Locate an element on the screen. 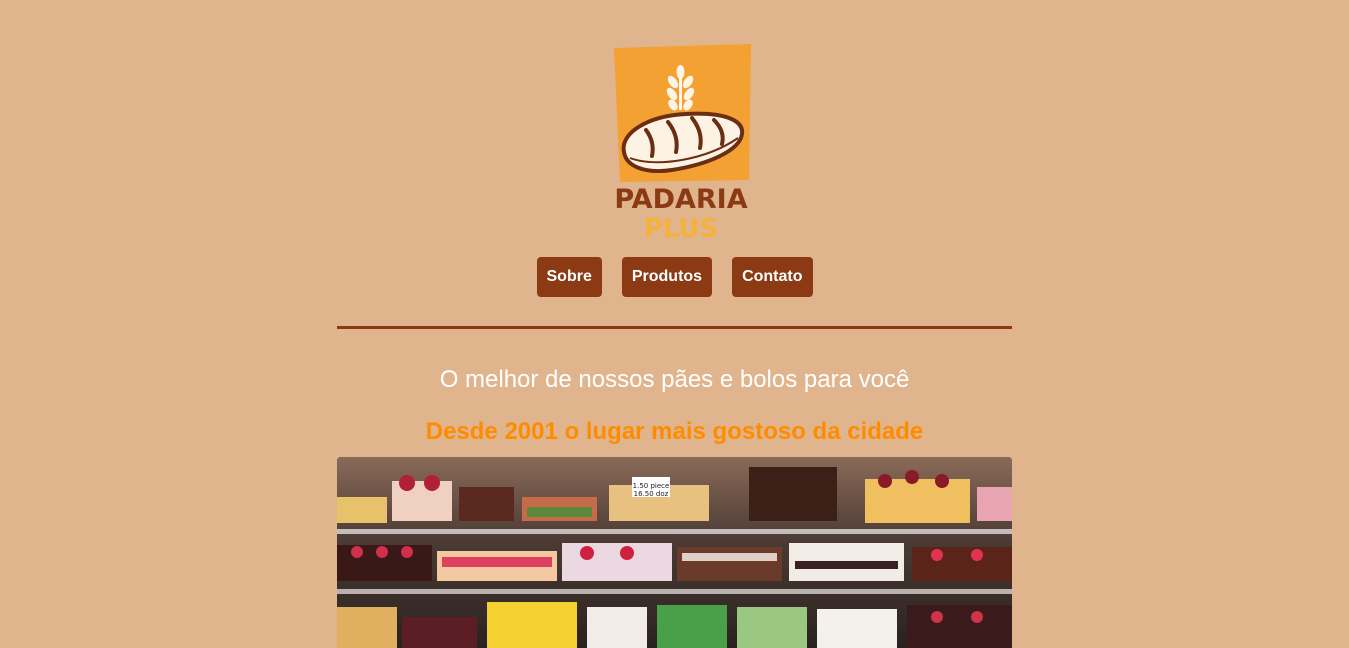 The image size is (1349, 648). pastry-showcase-image: 1.50 piece 16.50 doz is located at coordinates (674, 552).